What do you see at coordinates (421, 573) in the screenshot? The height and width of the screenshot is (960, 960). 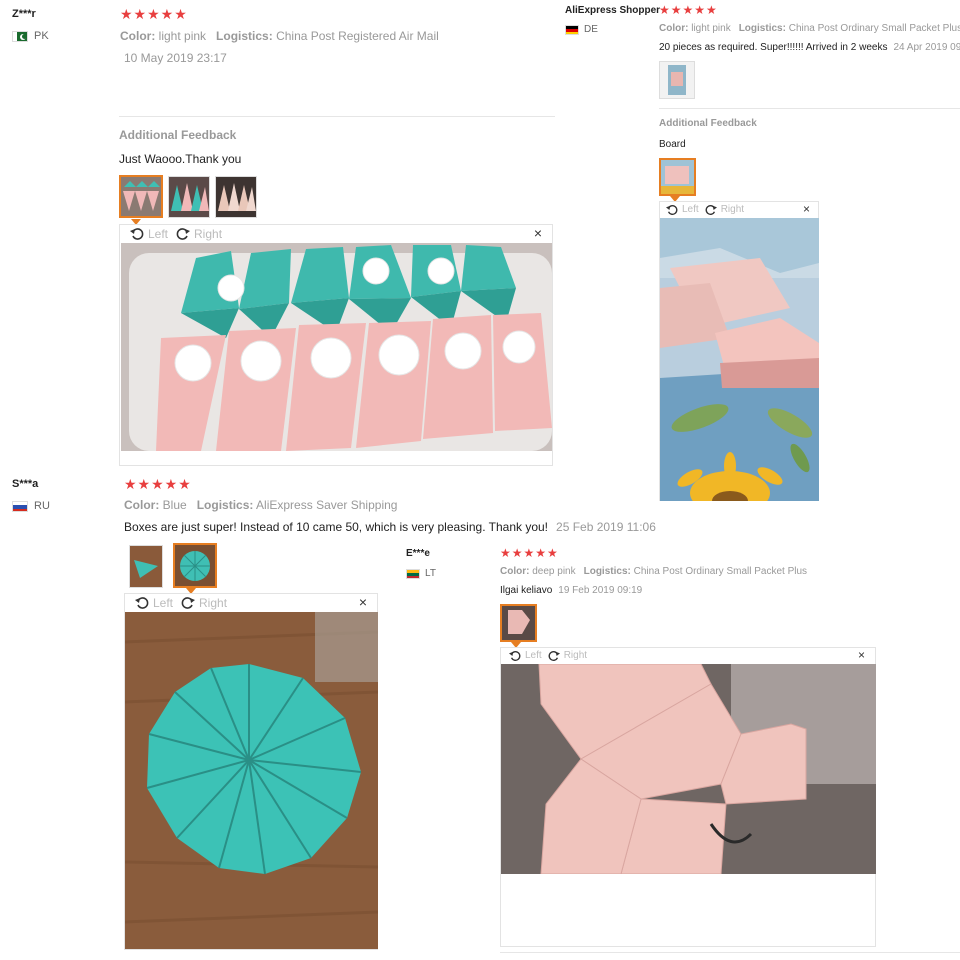 I see `reviewer-country: LT` at bounding box center [421, 573].